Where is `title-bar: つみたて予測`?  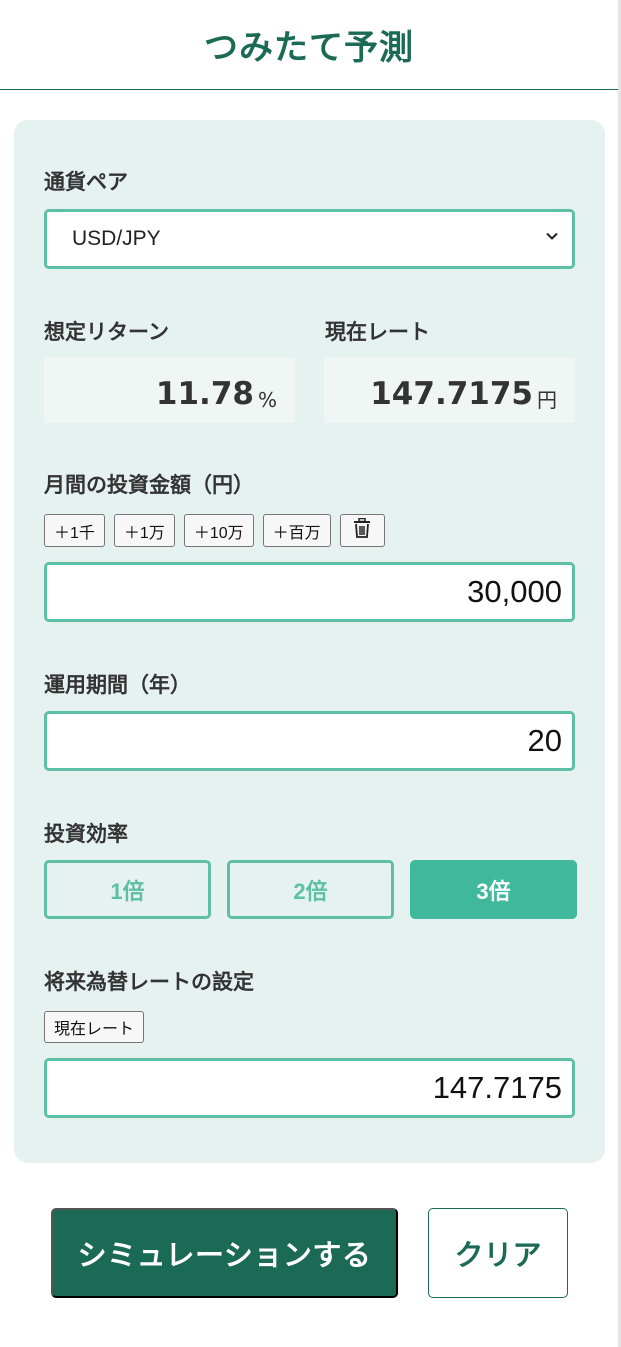
title-bar: つみたて予測 is located at coordinates (309, 45).